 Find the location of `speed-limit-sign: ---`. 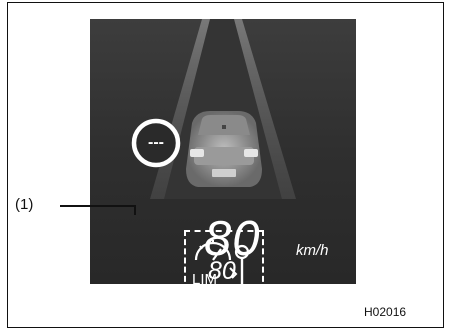

speed-limit-sign: --- is located at coordinates (156, 143).